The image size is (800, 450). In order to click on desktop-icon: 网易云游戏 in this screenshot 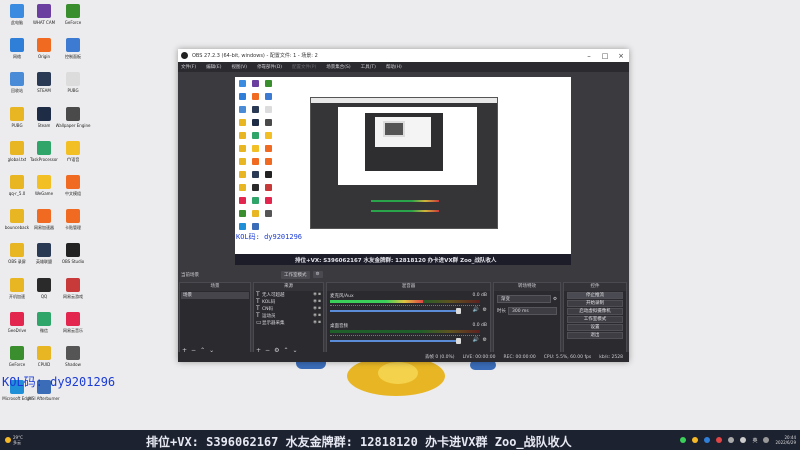, I will do `click(73, 294)`.